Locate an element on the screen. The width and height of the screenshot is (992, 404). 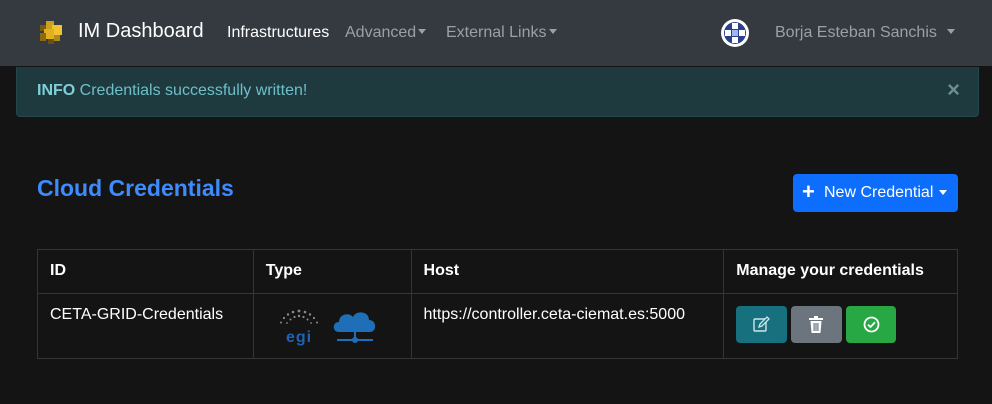
new-credential-button: + New Credential is located at coordinates (875, 193).